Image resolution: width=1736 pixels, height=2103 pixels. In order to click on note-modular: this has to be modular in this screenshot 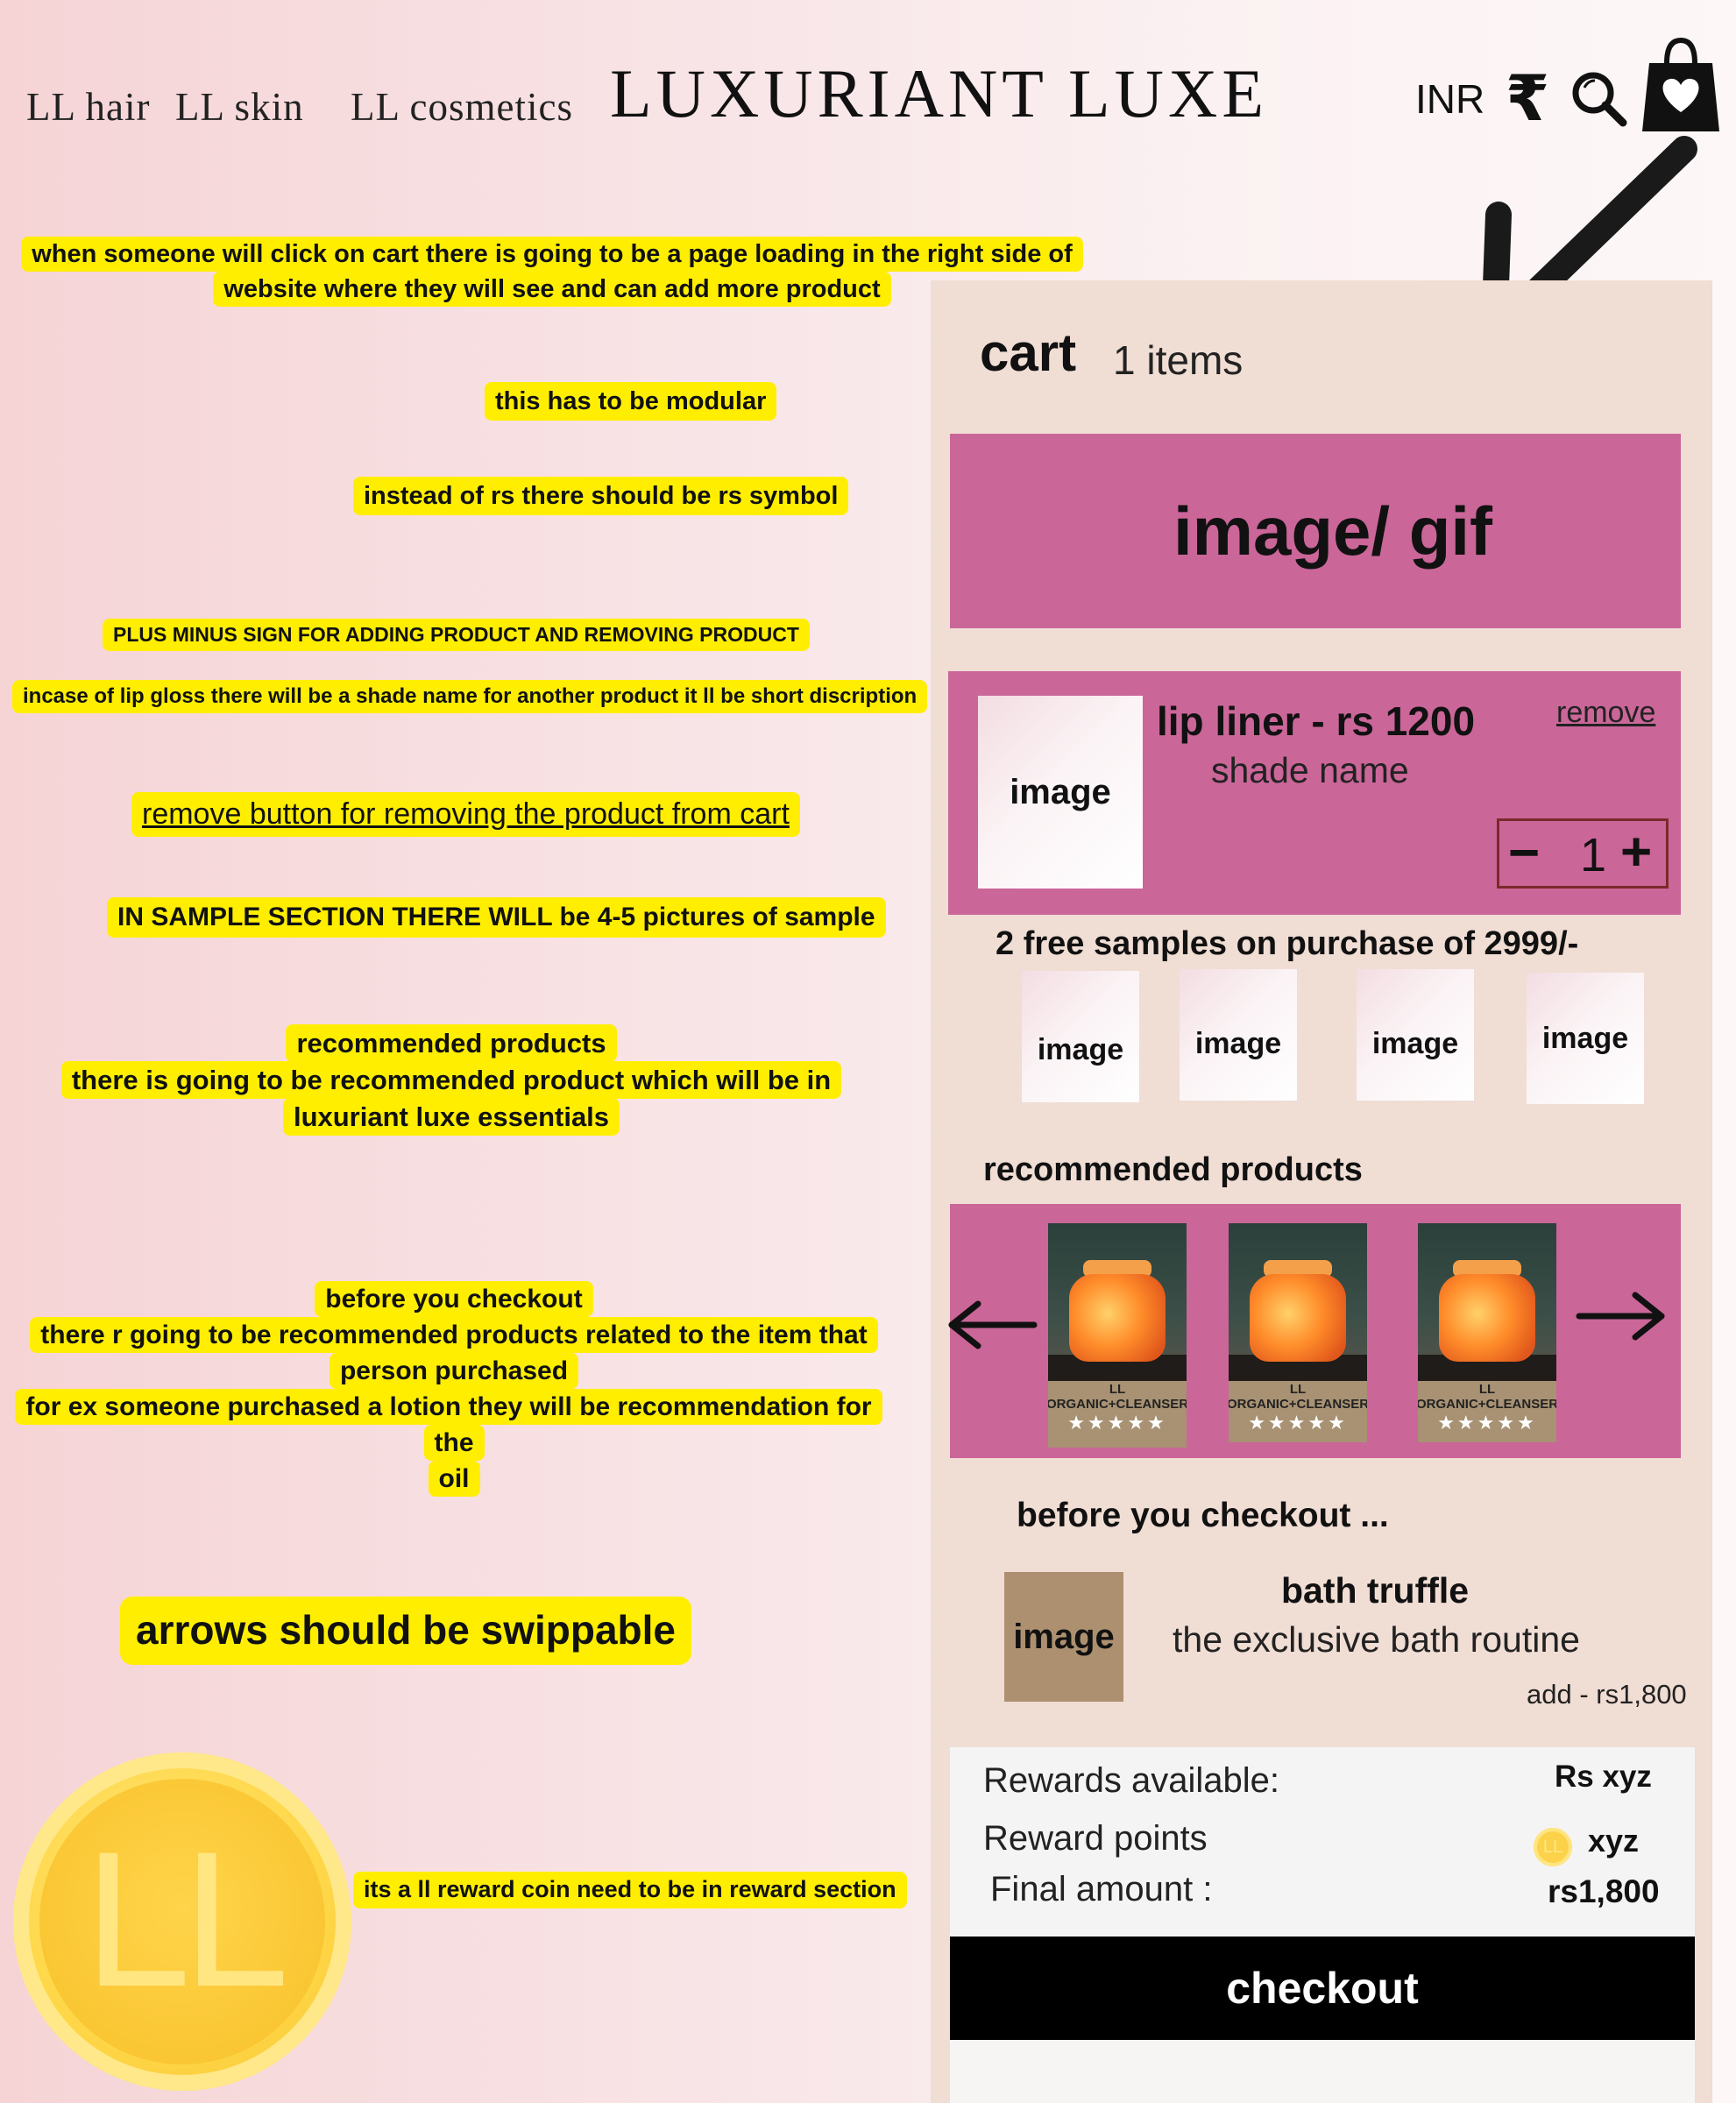, I will do `click(631, 401)`.